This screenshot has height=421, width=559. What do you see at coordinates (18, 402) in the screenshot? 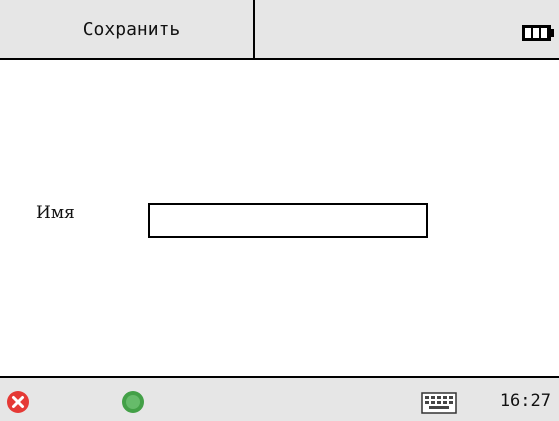
I see `close-icon` at bounding box center [18, 402].